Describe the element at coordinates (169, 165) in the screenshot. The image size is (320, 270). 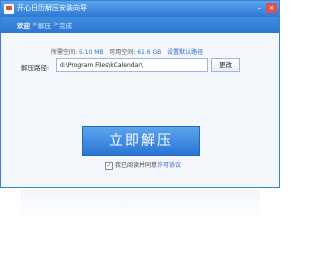
I see `license-link: 许可协议` at that location.